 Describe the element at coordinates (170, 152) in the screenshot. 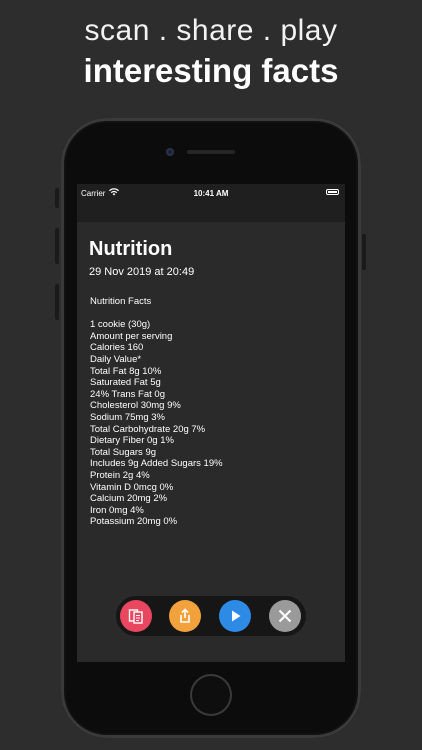

I see `front-camera` at that location.